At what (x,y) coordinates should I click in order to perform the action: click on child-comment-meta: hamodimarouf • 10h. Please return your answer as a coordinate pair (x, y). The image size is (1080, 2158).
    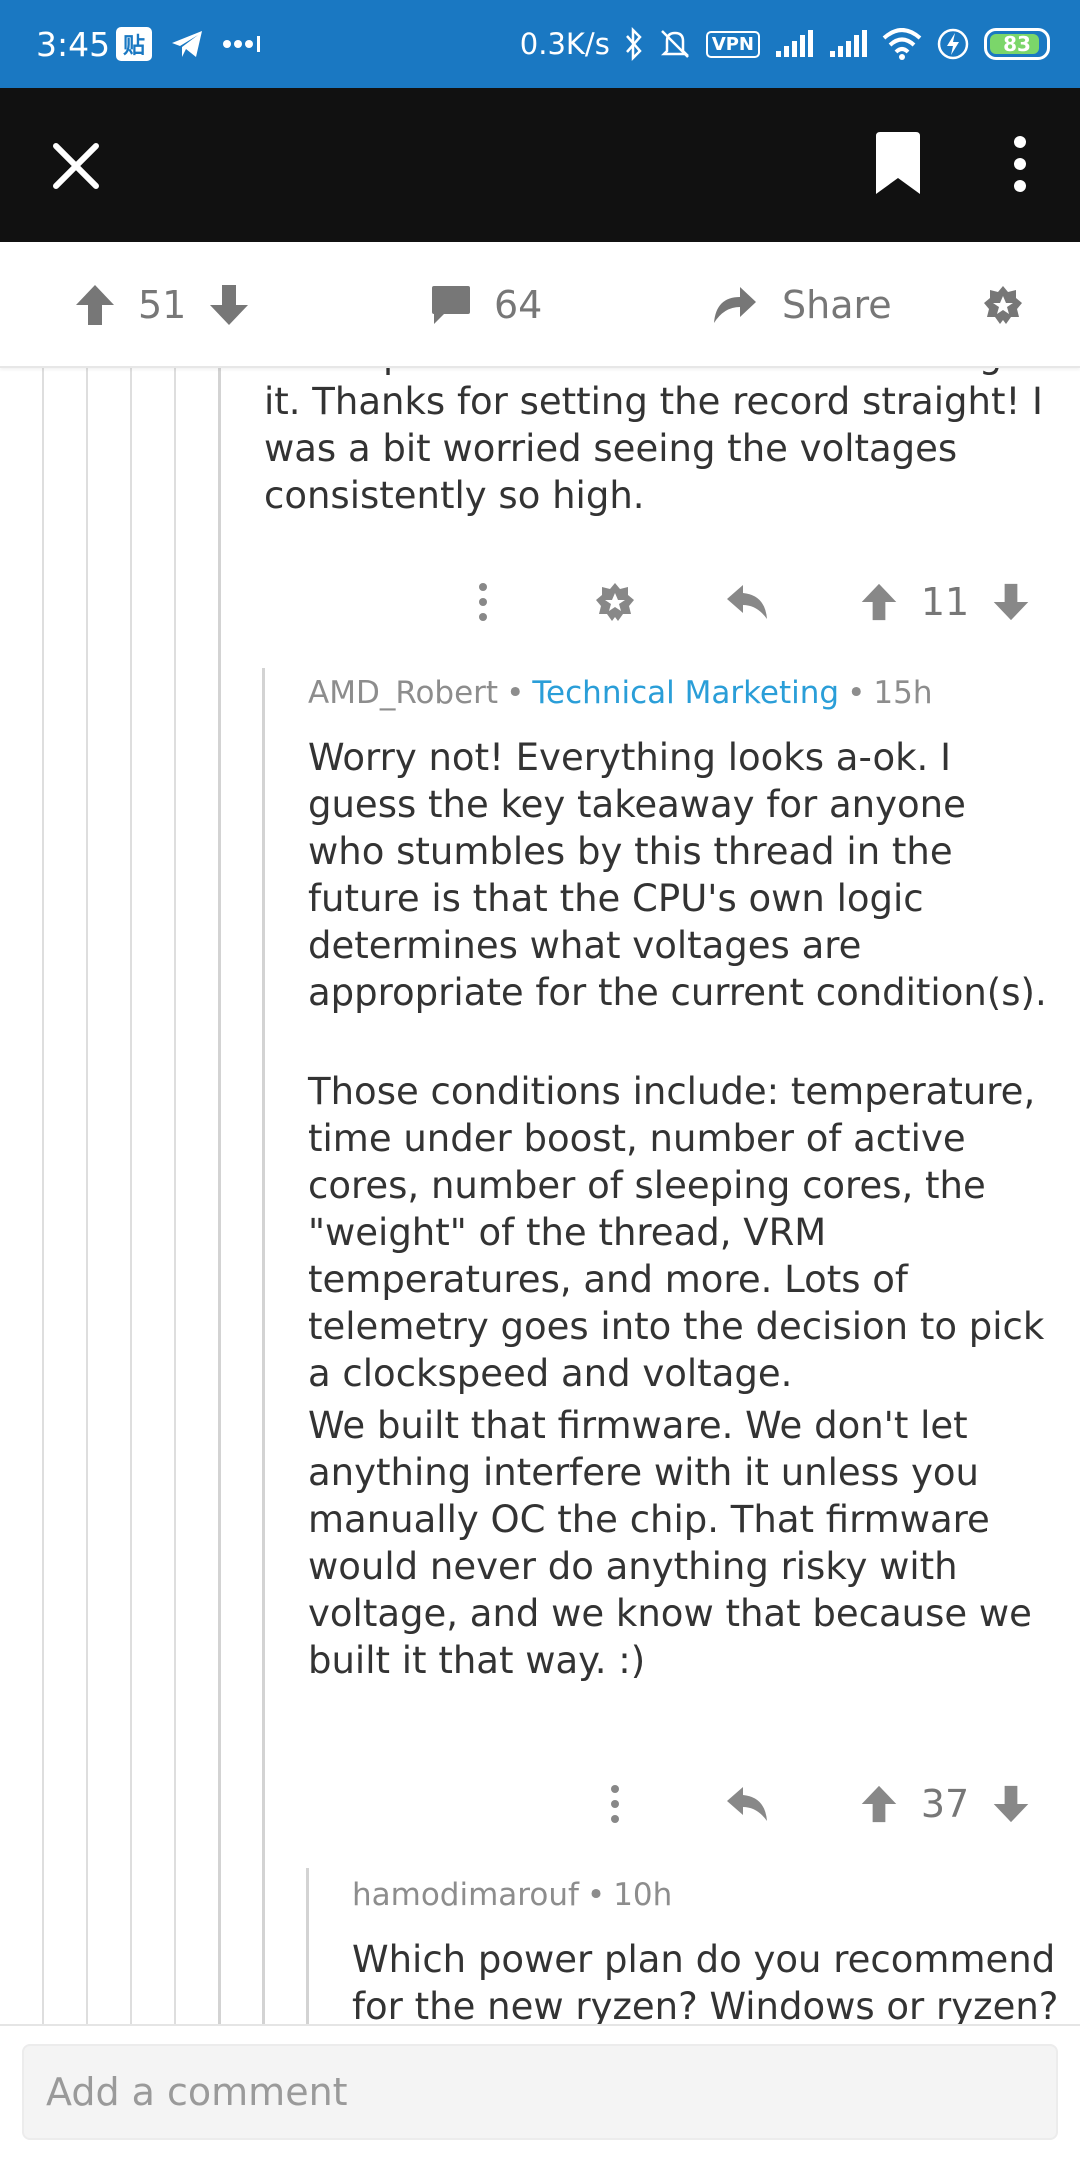
    Looking at the image, I should click on (512, 1895).